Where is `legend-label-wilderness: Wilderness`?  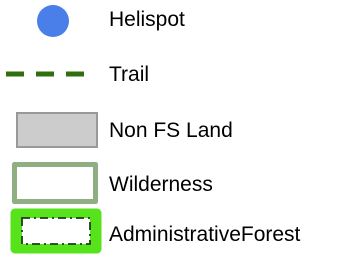
legend-label-wilderness: Wilderness is located at coordinates (161, 184).